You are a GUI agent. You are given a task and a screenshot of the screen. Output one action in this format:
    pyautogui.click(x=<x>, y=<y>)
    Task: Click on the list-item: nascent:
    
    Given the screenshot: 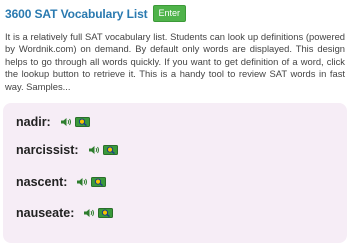 What is the action you would take?
    pyautogui.click(x=61, y=182)
    